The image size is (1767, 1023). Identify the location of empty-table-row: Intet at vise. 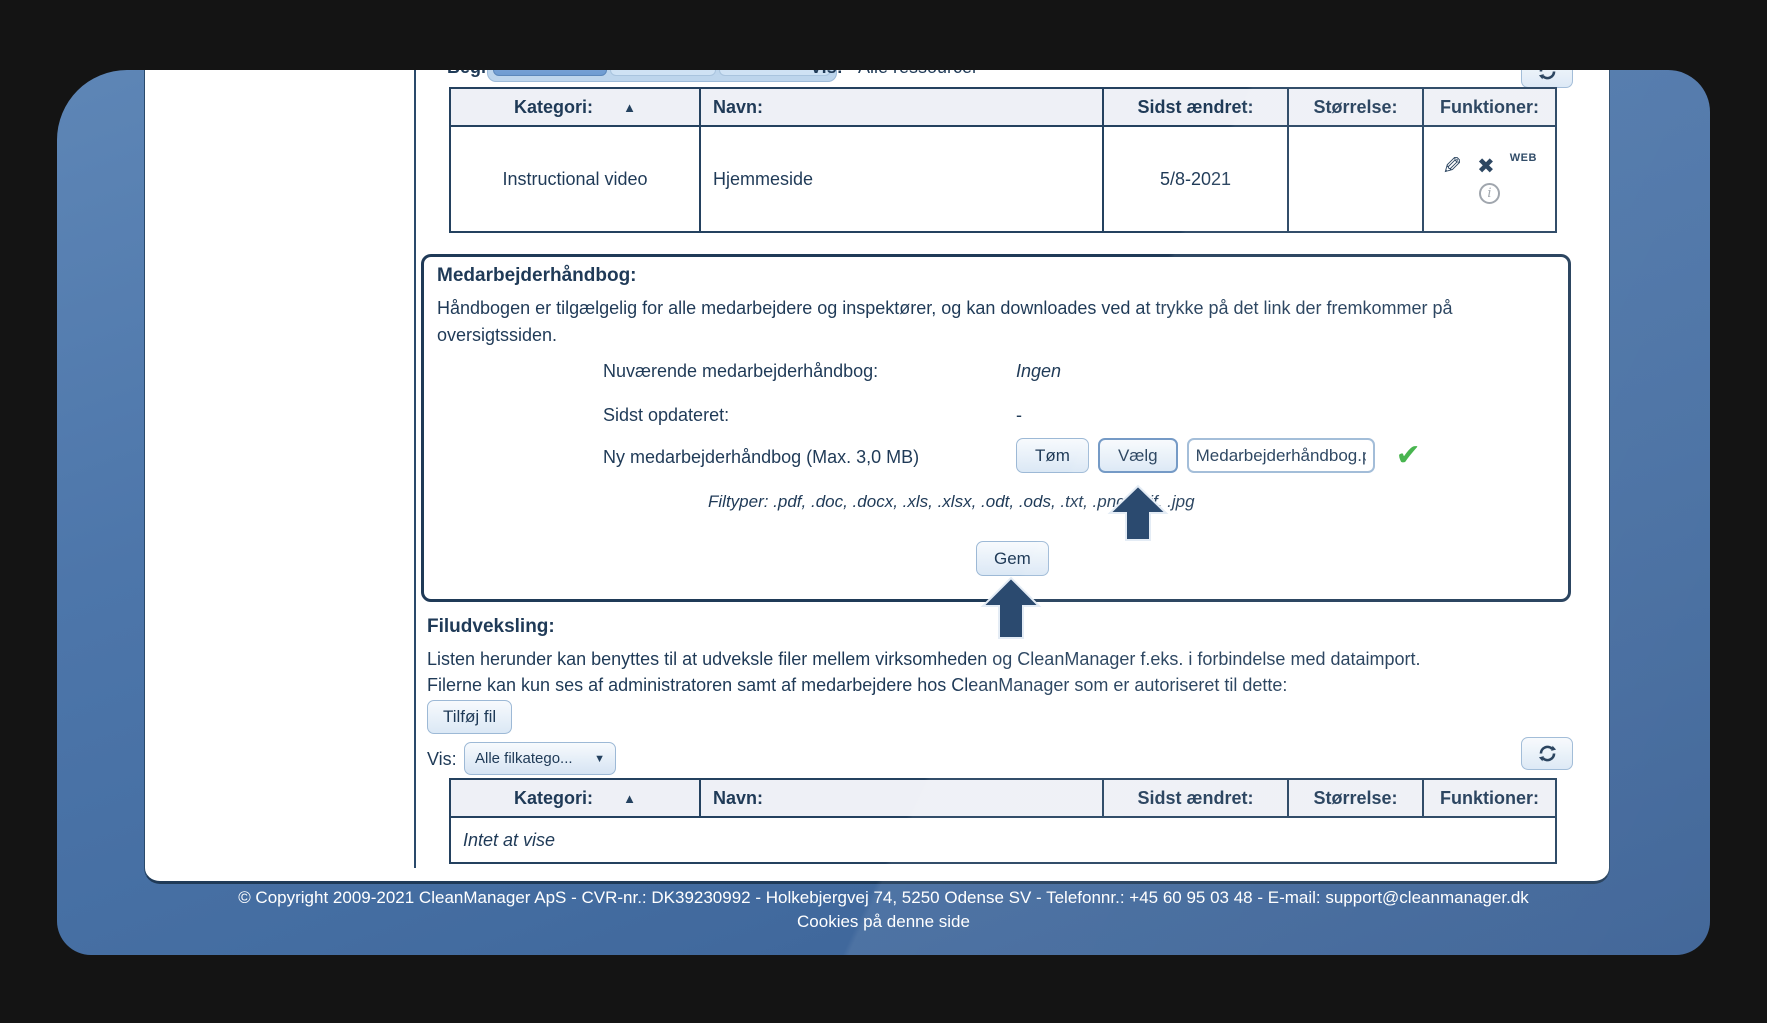
(1003, 840).